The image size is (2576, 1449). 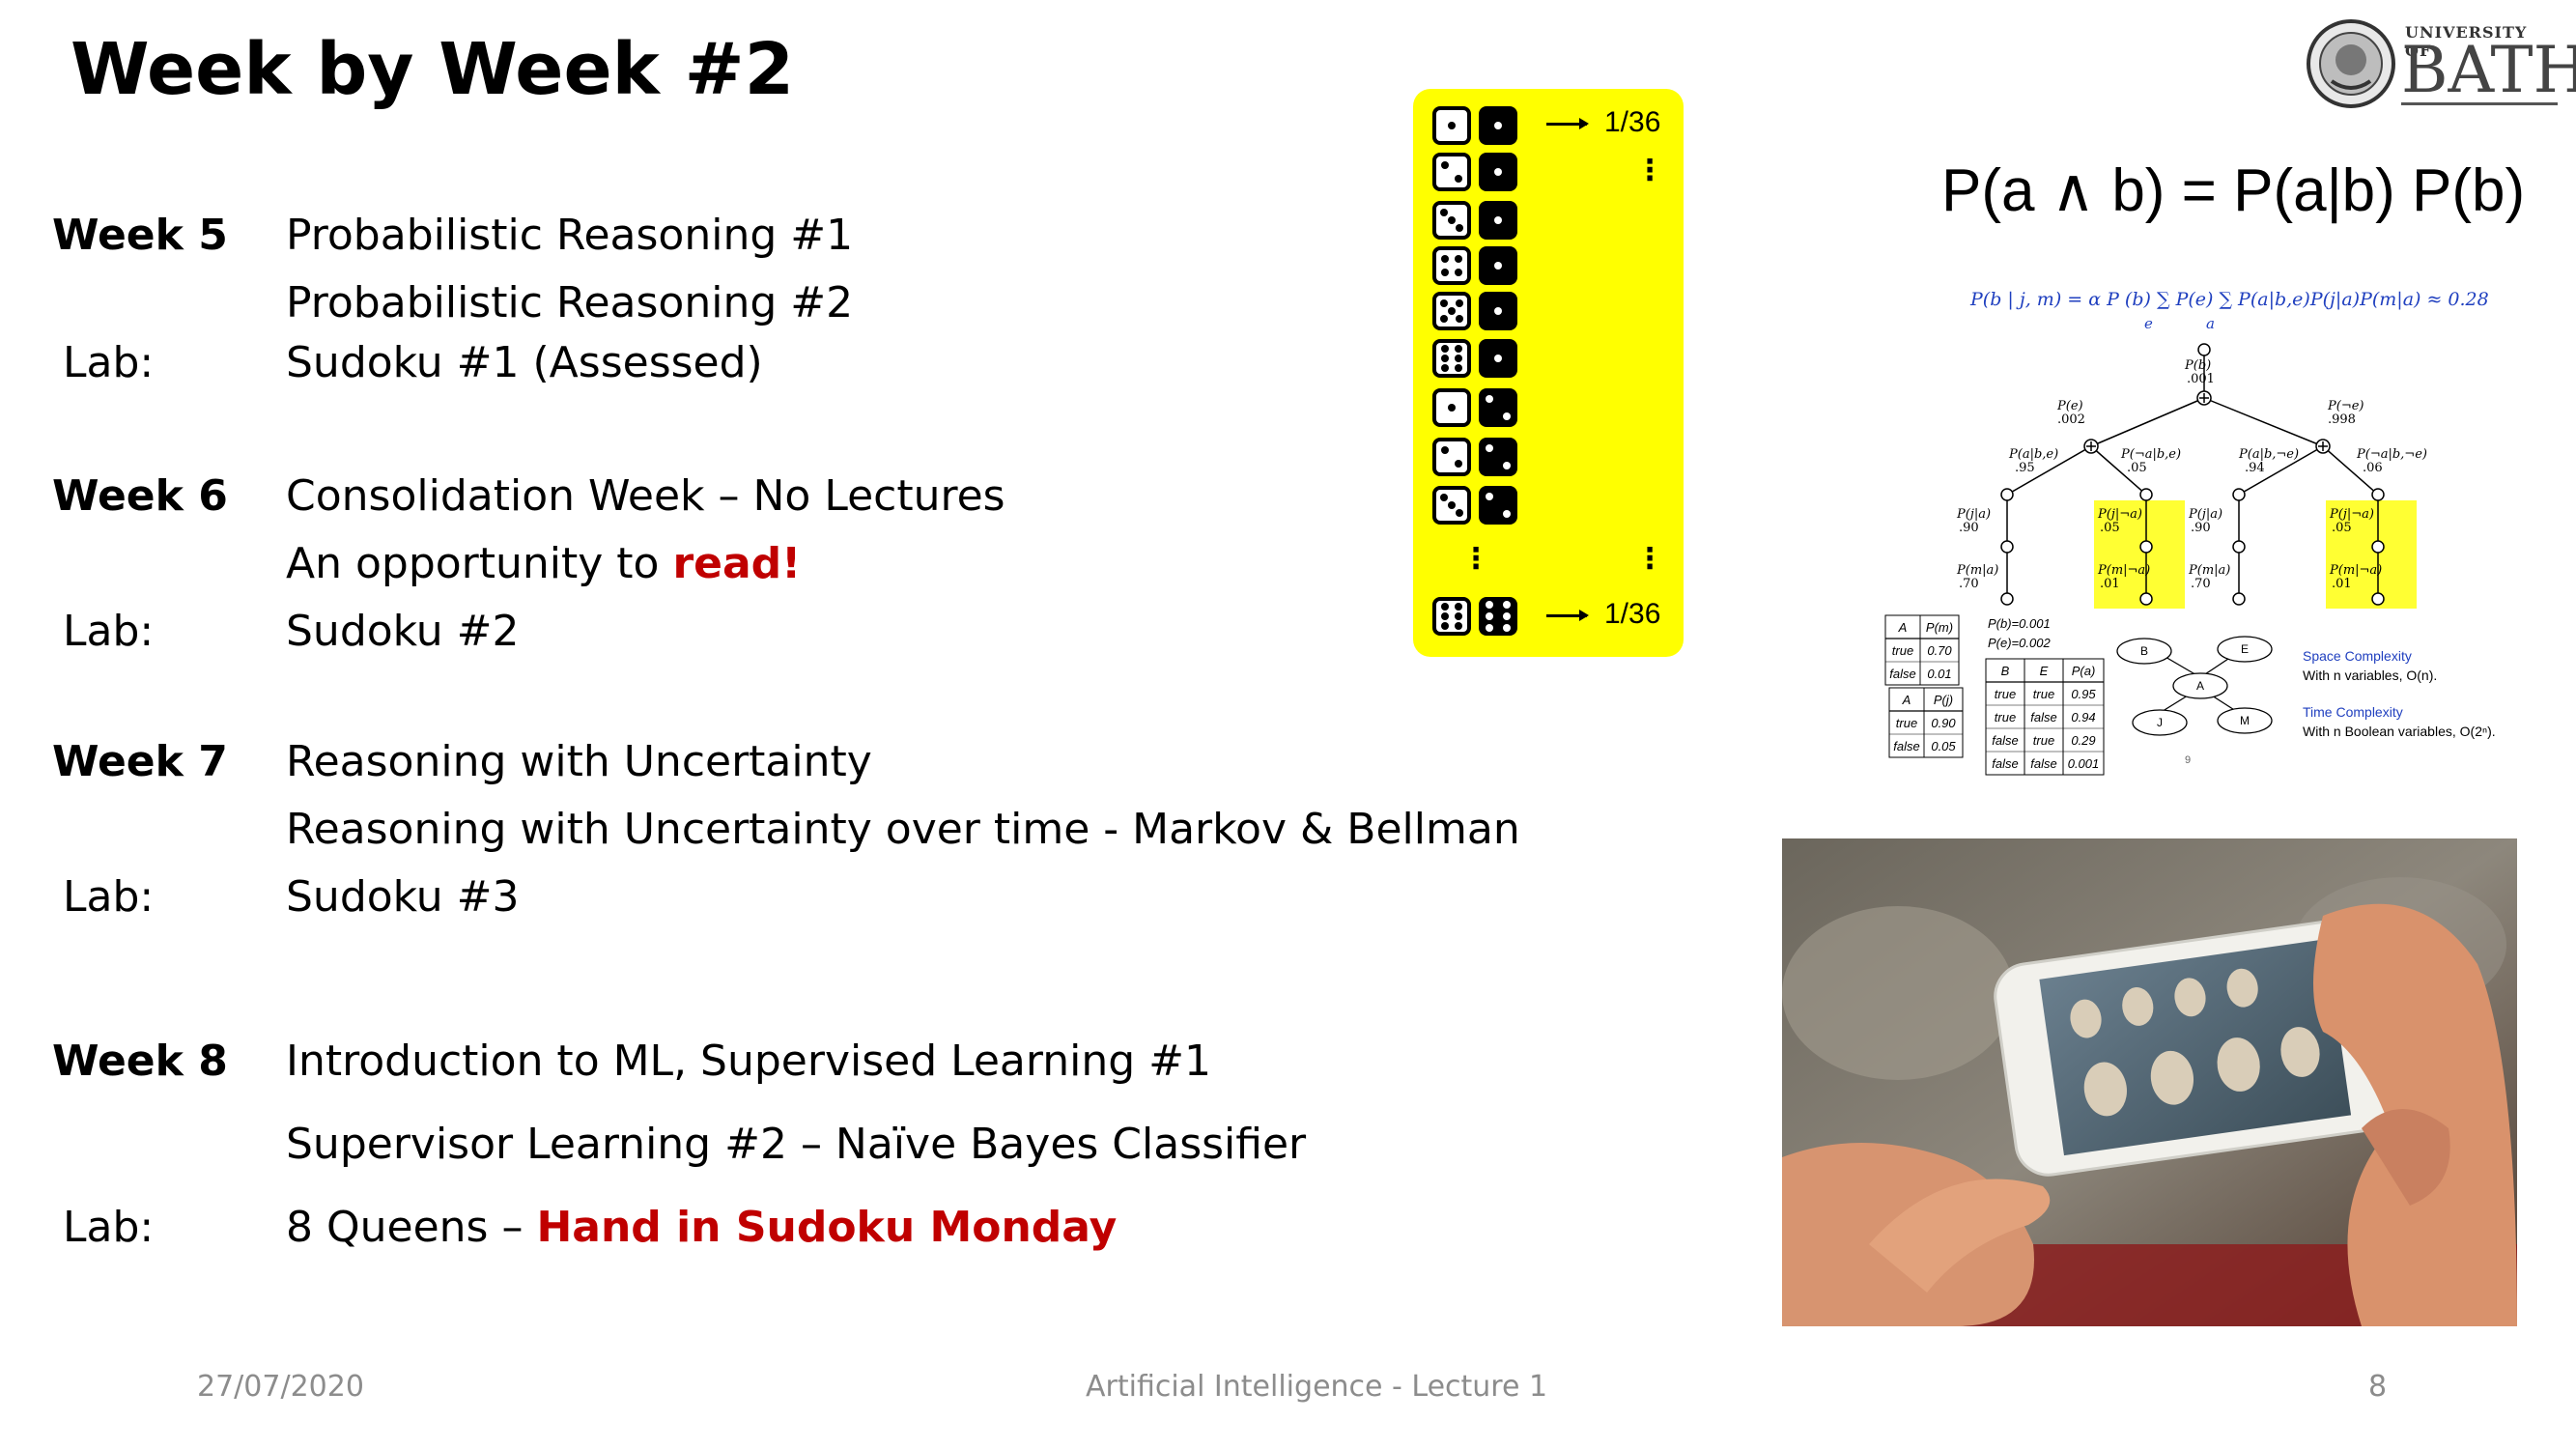 What do you see at coordinates (2201, 528) in the screenshot?
I see `value-pja-2: .90` at bounding box center [2201, 528].